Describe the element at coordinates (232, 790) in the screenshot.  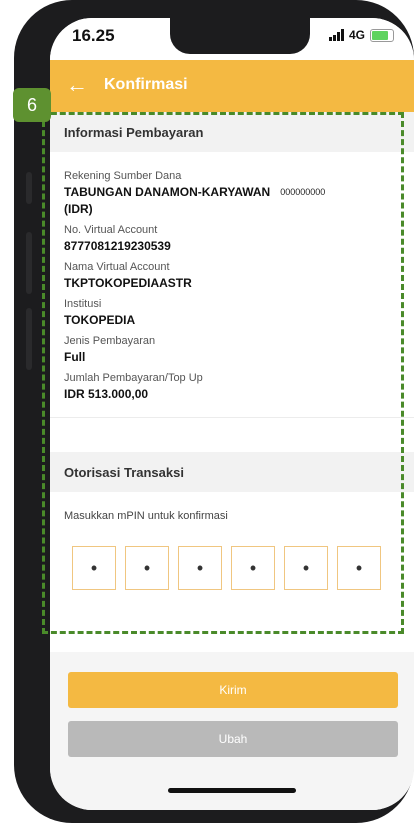
I see `home-indicator` at that location.